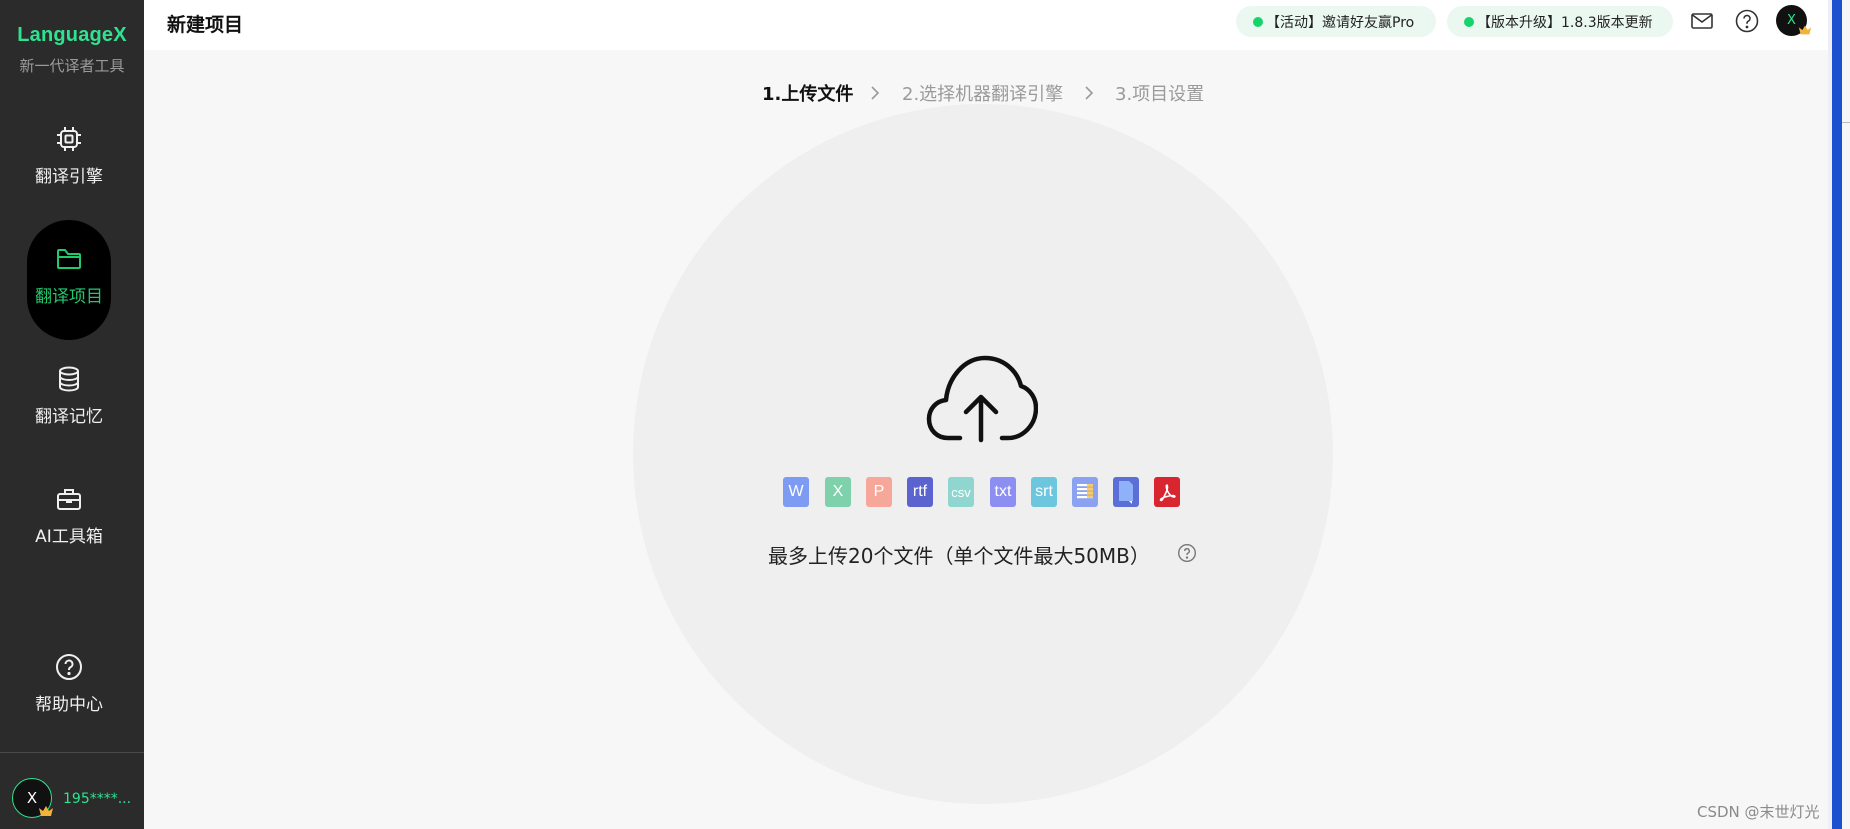 This screenshot has height=829, width=1850. I want to click on sidebar-item-translation-project: 翻译项目, so click(69, 280).